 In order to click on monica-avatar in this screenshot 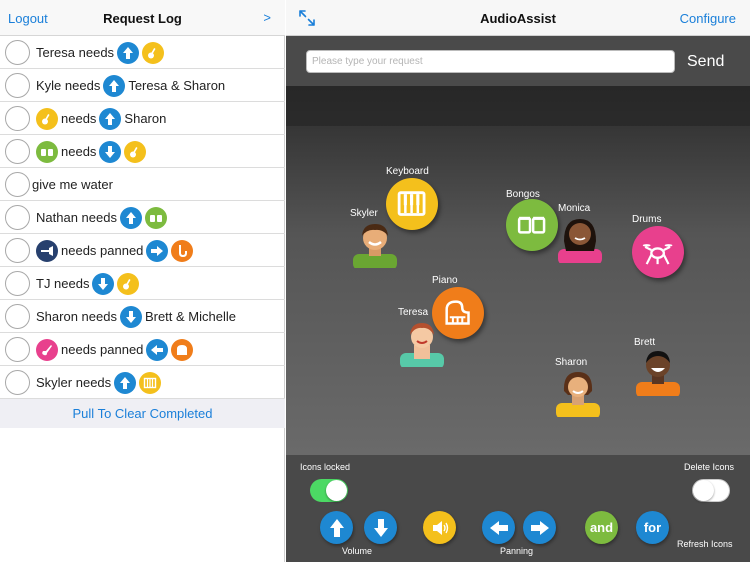, I will do `click(580, 237)`.